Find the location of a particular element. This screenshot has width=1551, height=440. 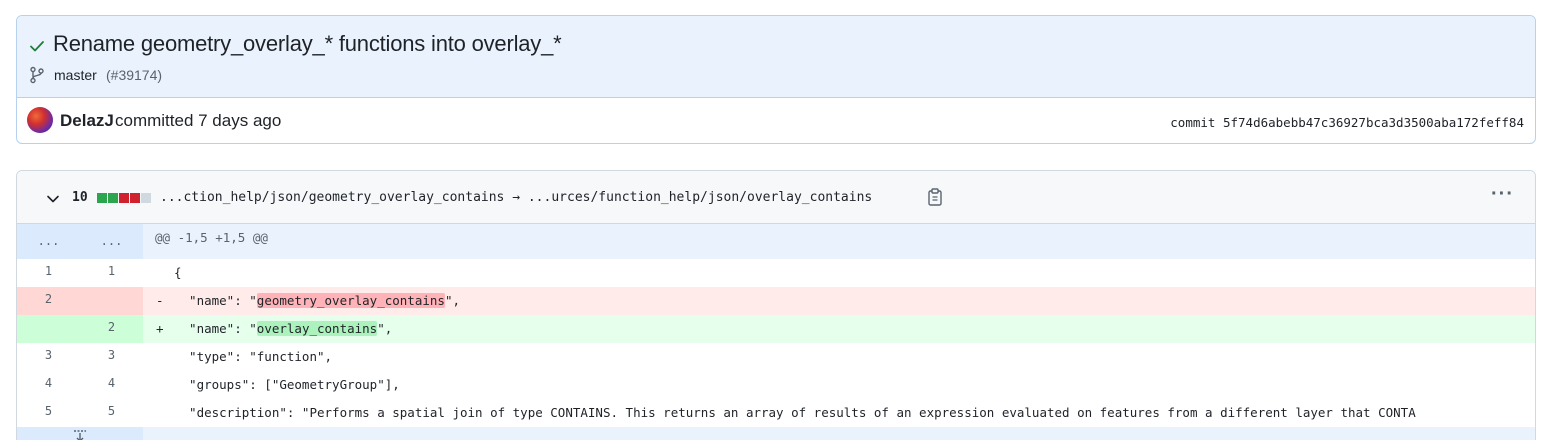

context-row: 33 "type": "function", is located at coordinates (776, 357).